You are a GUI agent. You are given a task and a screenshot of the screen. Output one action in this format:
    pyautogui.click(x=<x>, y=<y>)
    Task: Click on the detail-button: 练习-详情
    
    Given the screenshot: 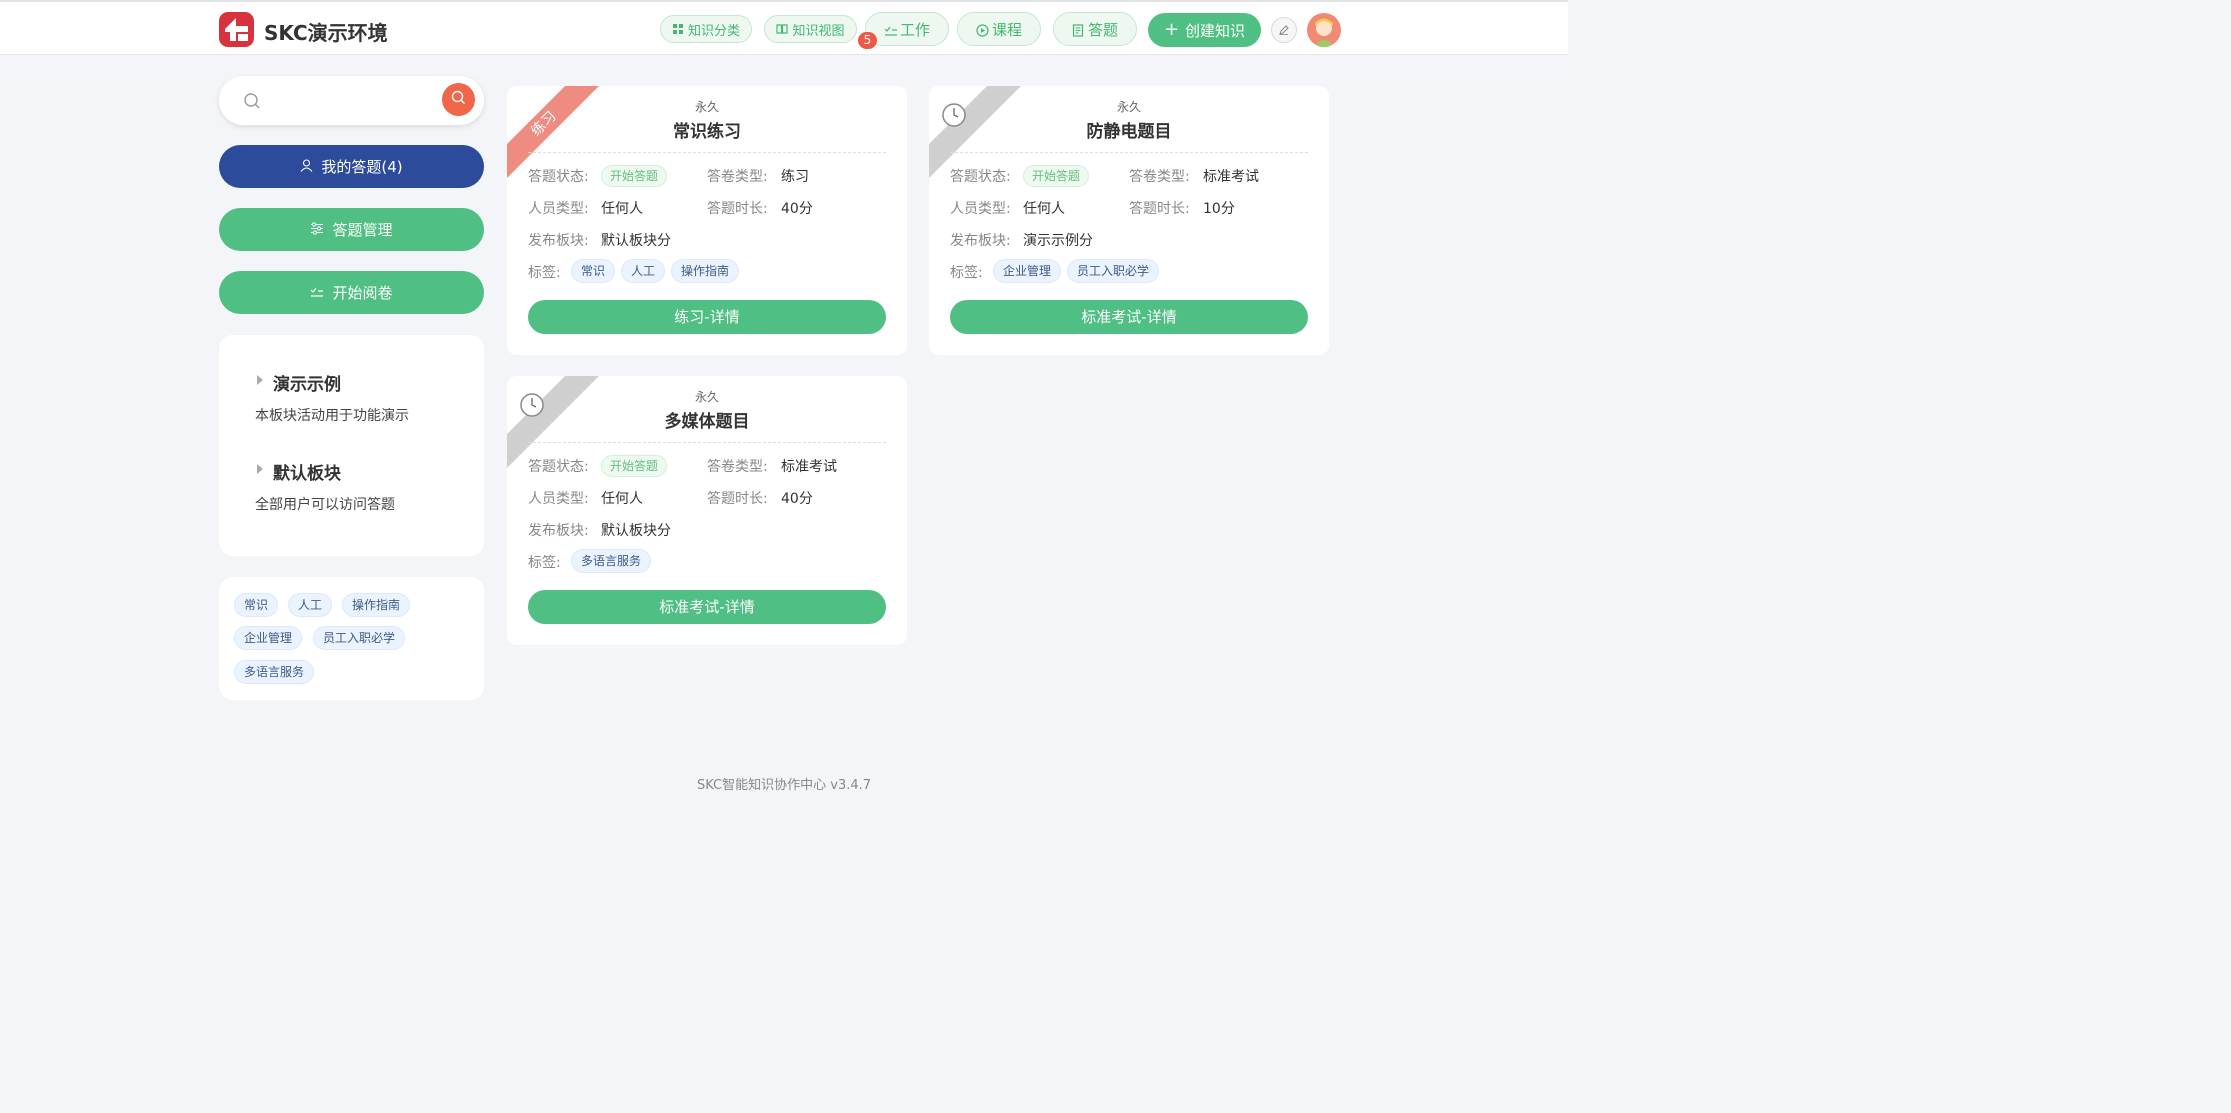 What is the action you would take?
    pyautogui.click(x=707, y=317)
    